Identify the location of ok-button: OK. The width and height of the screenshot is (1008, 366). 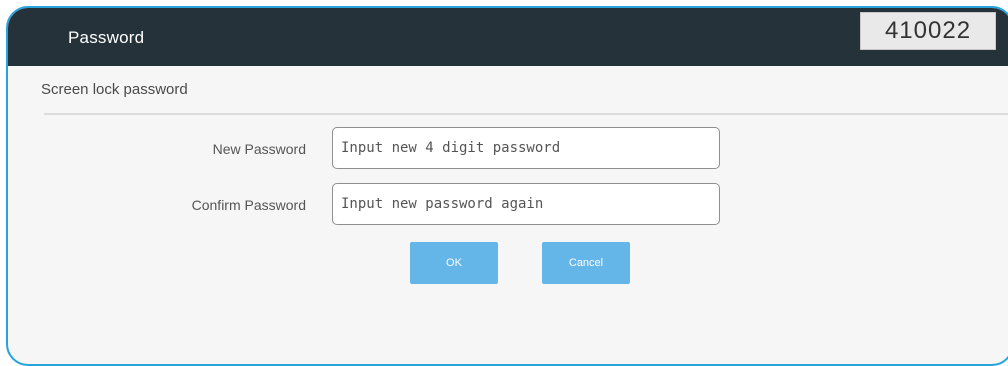
(454, 263).